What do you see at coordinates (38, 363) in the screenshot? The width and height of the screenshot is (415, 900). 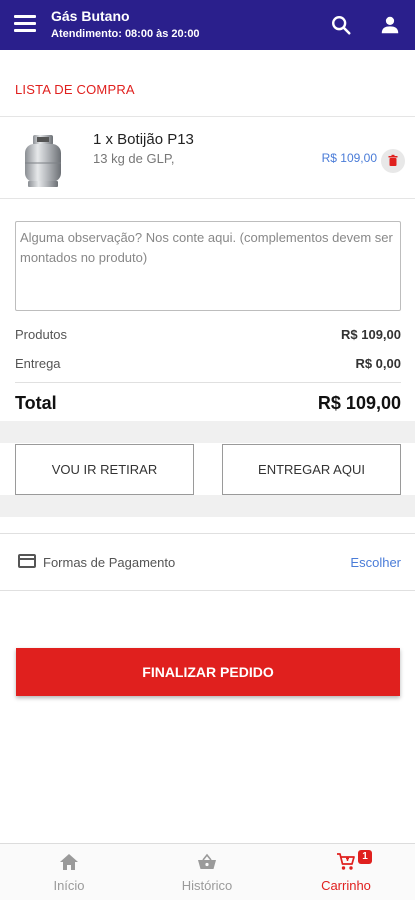 I see `delivery-label: Entrega` at bounding box center [38, 363].